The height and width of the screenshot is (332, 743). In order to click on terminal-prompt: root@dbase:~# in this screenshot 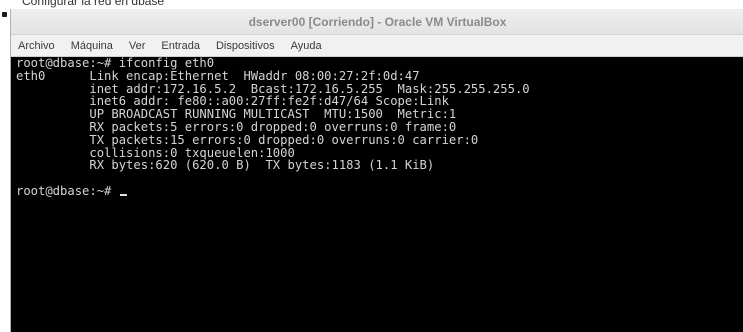, I will do `click(67, 190)`.